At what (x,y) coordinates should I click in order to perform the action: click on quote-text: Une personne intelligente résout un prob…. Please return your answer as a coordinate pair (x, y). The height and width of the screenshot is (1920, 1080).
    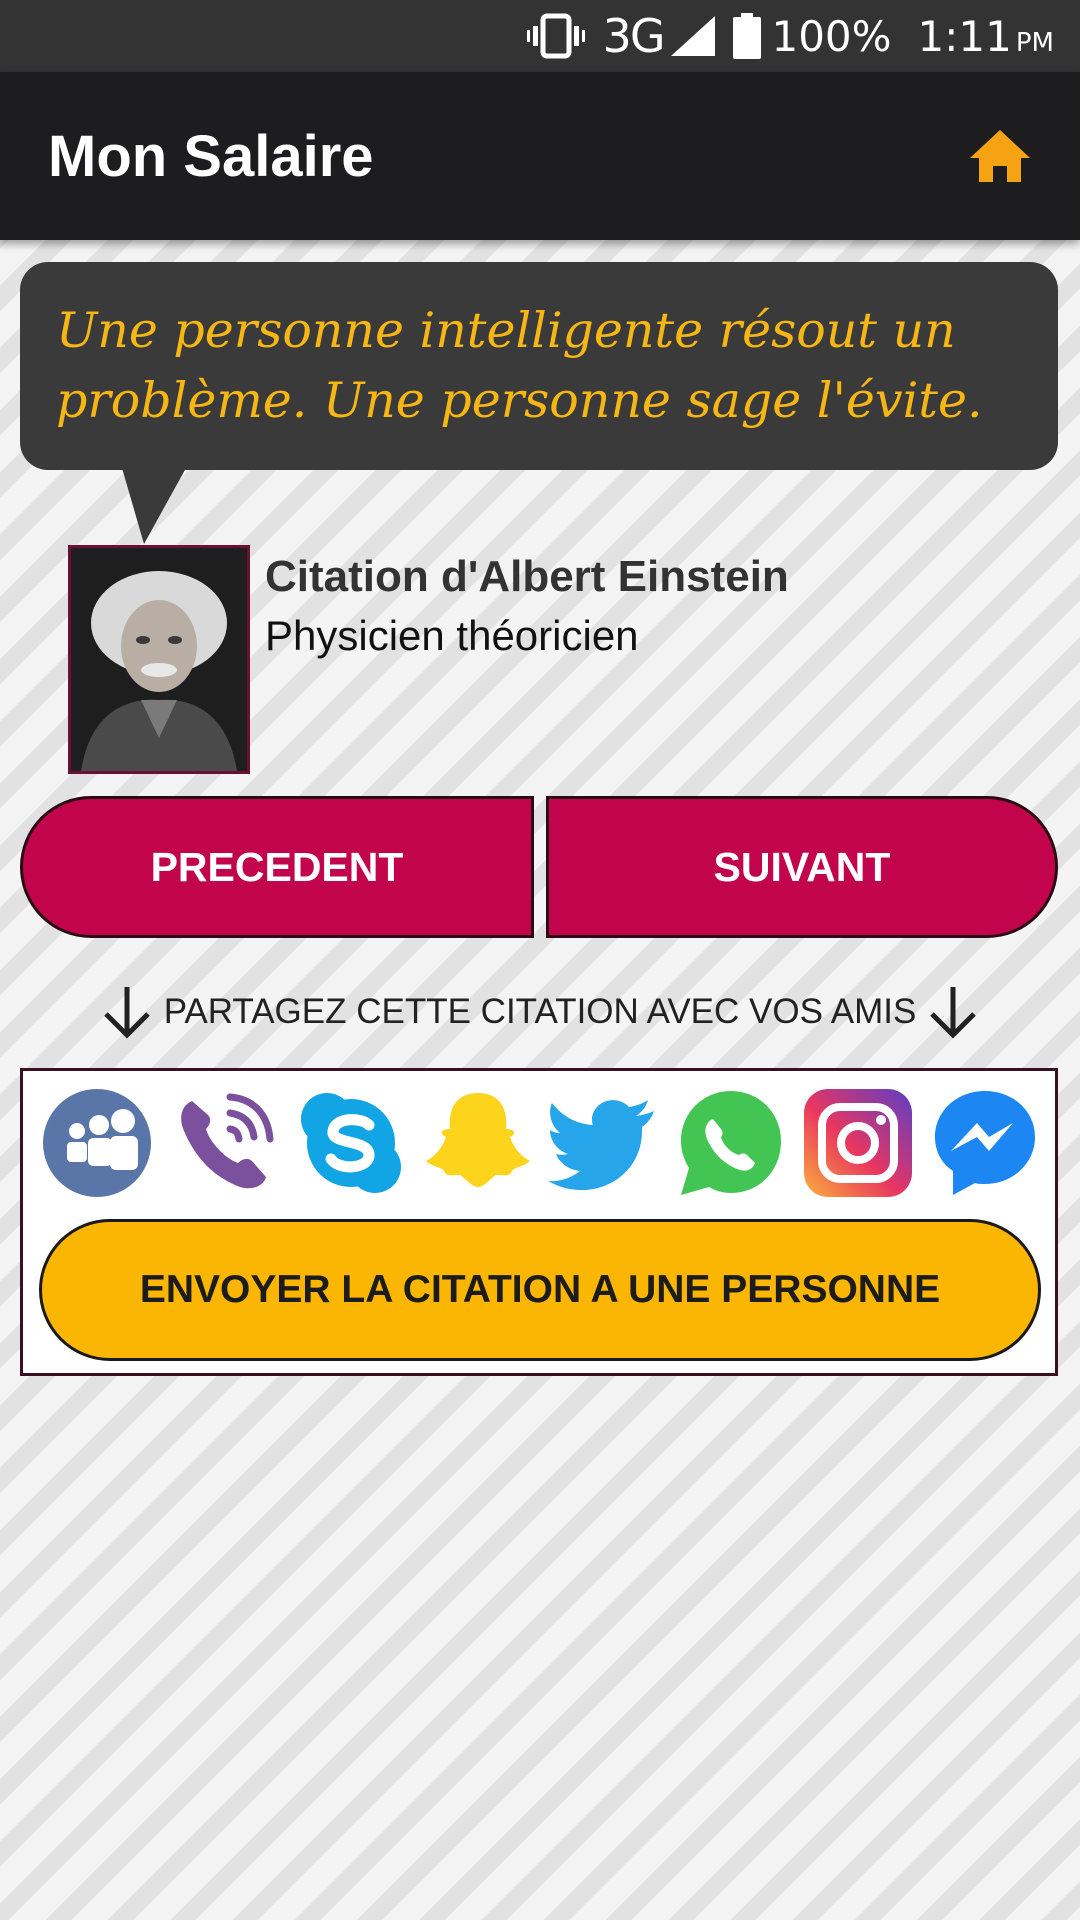
    Looking at the image, I should click on (519, 365).